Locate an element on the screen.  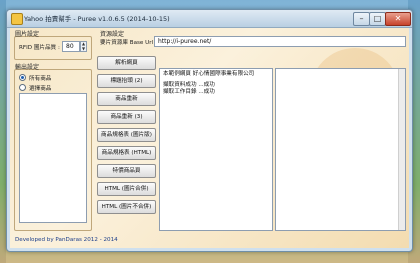
base-url-label: 要片資源庫 Base Url : is located at coordinates (128, 43).